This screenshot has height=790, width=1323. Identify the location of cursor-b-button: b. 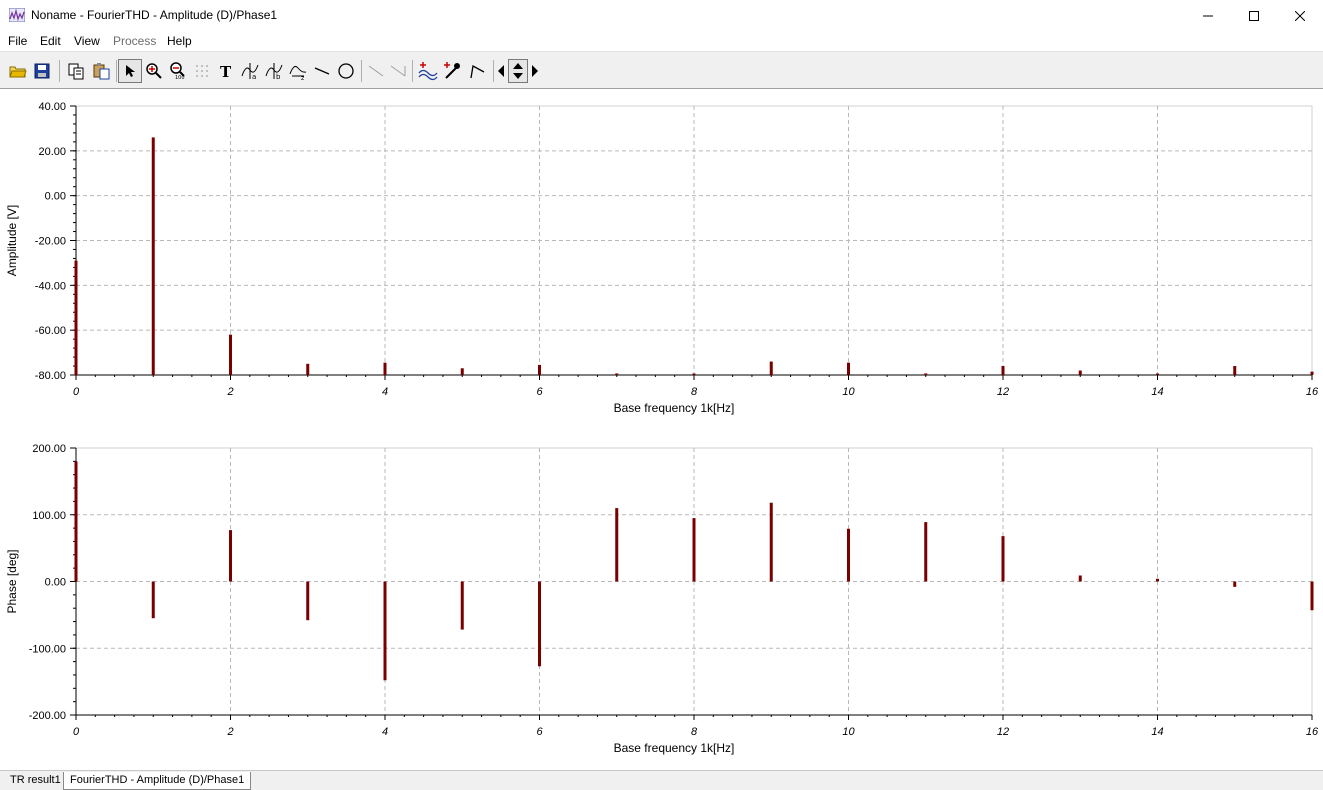
(274, 71).